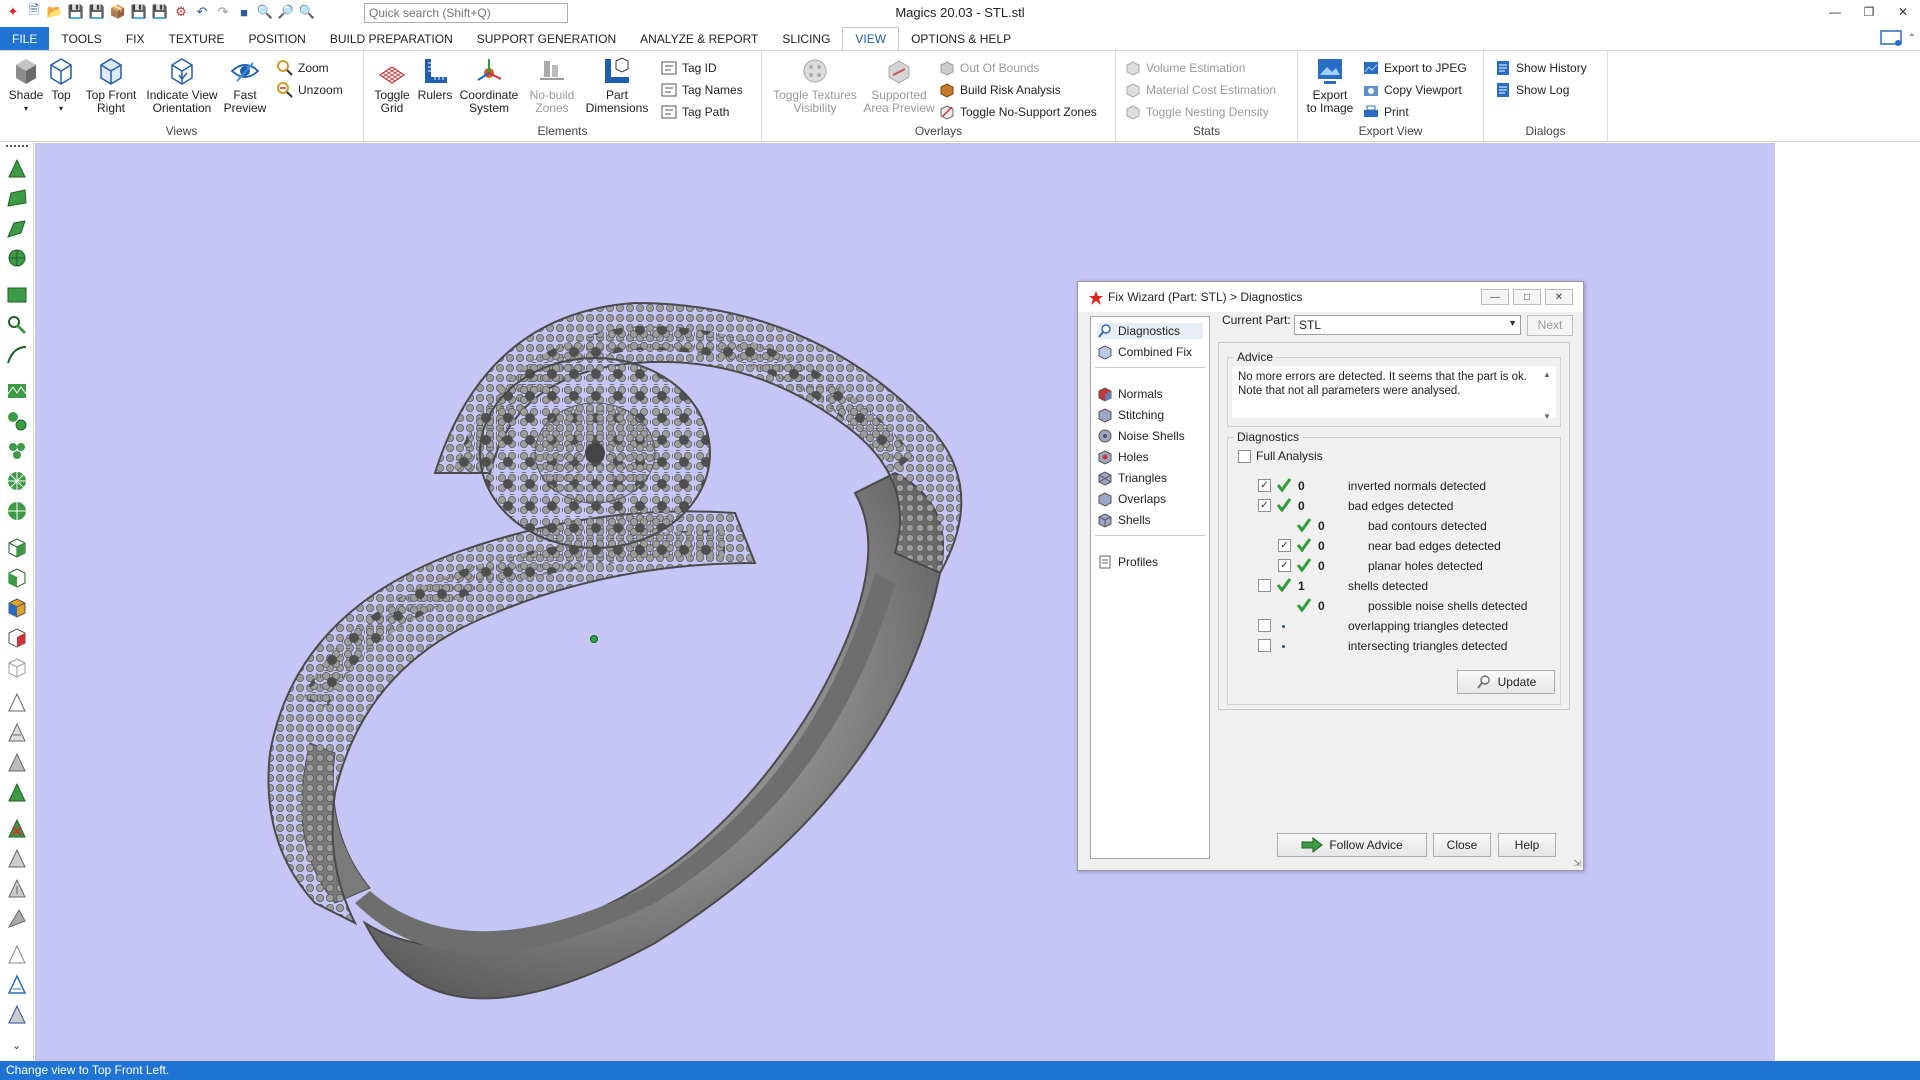 Image resolution: width=1920 pixels, height=1080 pixels. What do you see at coordinates (806, 38) in the screenshot?
I see `tab-slicing: SLICING` at bounding box center [806, 38].